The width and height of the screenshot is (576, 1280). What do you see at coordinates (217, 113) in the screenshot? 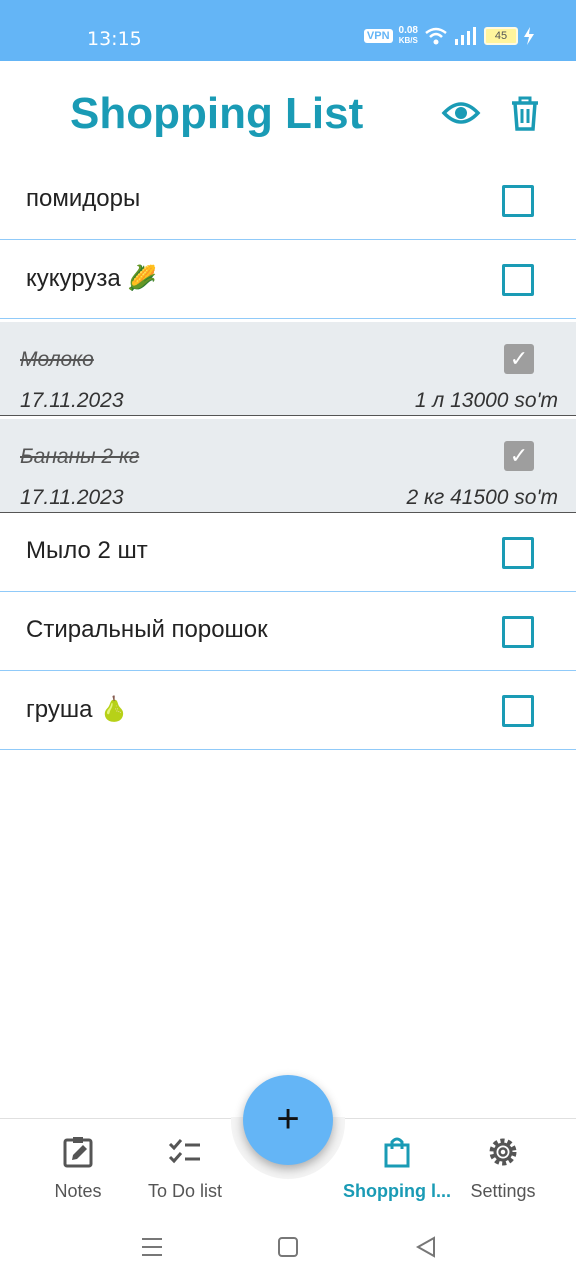
I see `page-title: Shopping List` at bounding box center [217, 113].